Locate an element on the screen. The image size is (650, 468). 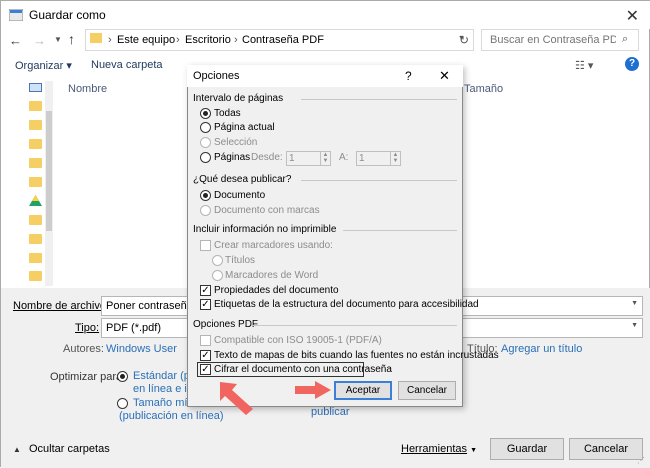
annotation-arrow-up-icon is located at coordinates (236, 398).